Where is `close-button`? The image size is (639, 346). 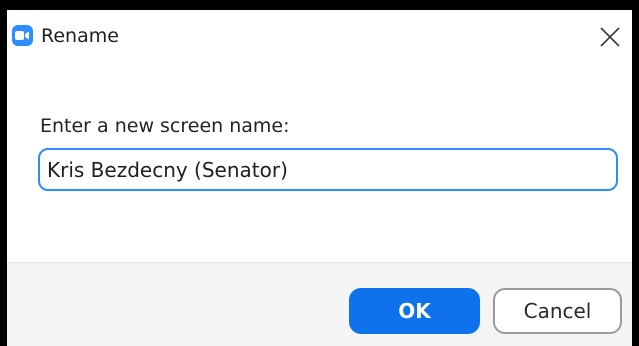 close-button is located at coordinates (610, 37).